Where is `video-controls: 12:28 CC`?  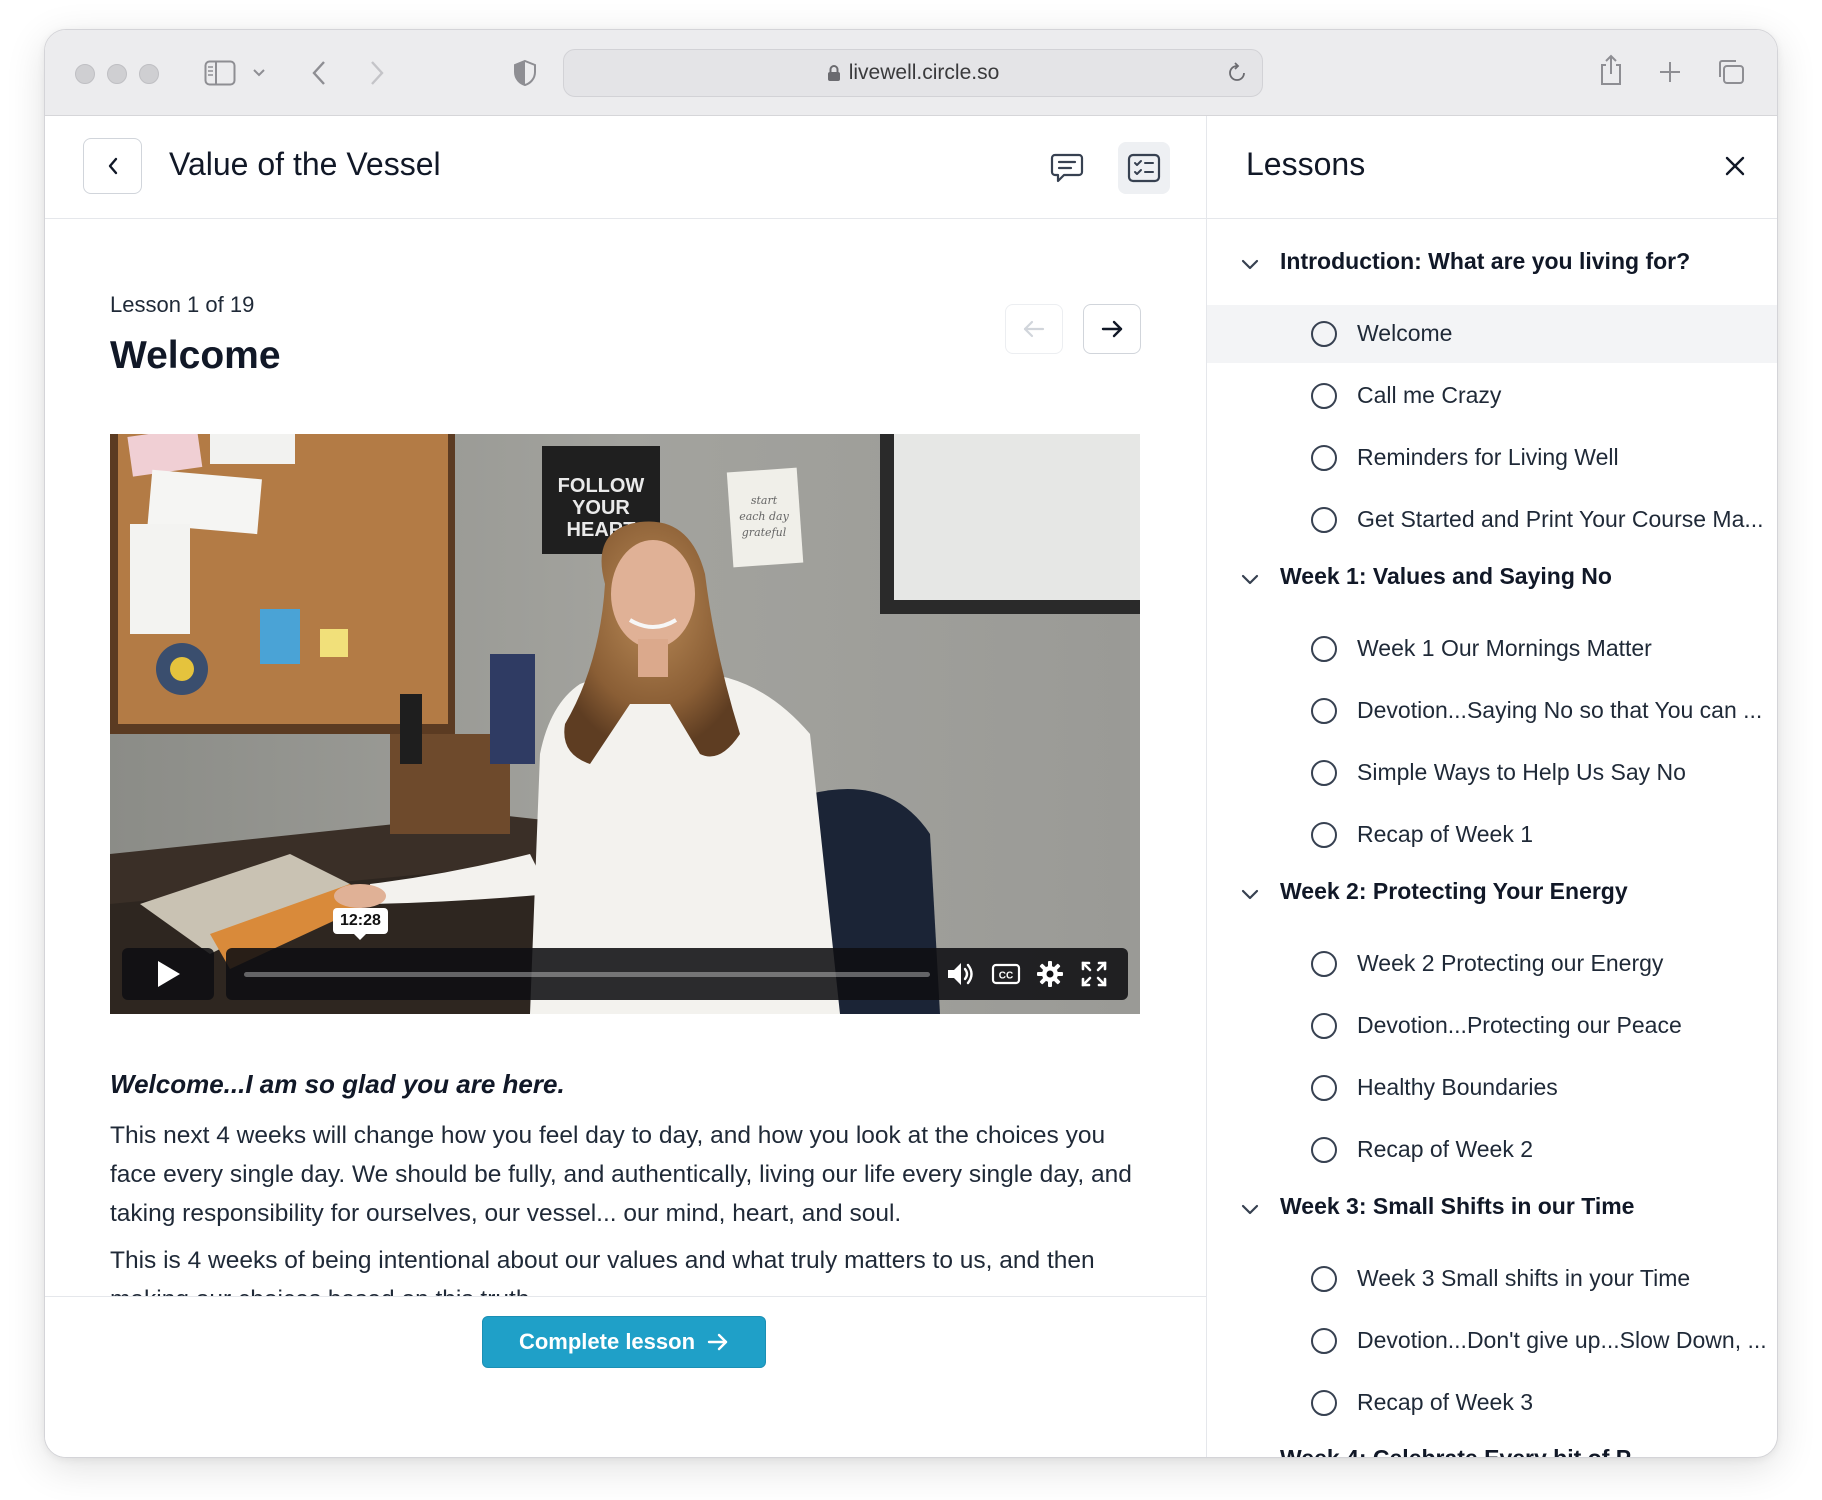 video-controls: 12:28 CC is located at coordinates (625, 954).